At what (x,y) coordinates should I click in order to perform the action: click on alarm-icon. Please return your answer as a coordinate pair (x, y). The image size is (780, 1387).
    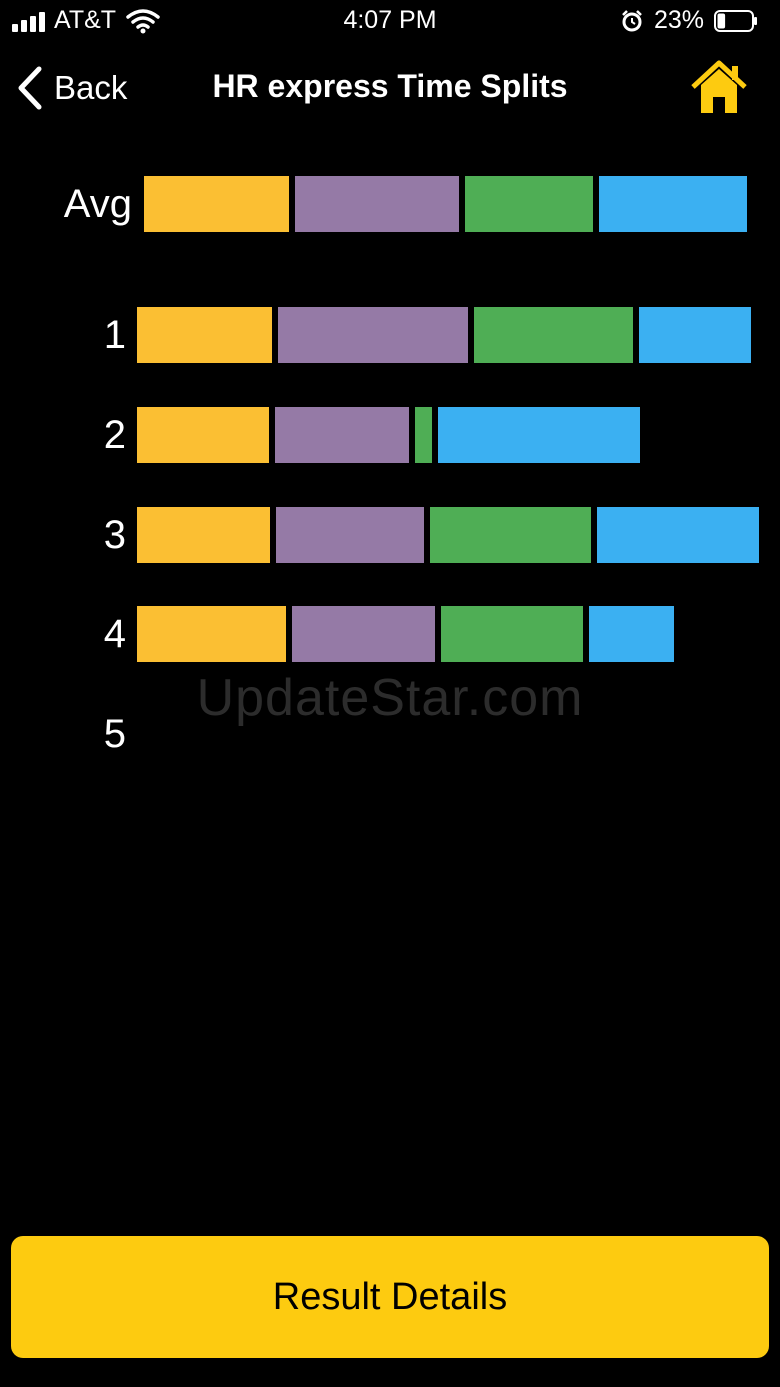
    Looking at the image, I should click on (632, 21).